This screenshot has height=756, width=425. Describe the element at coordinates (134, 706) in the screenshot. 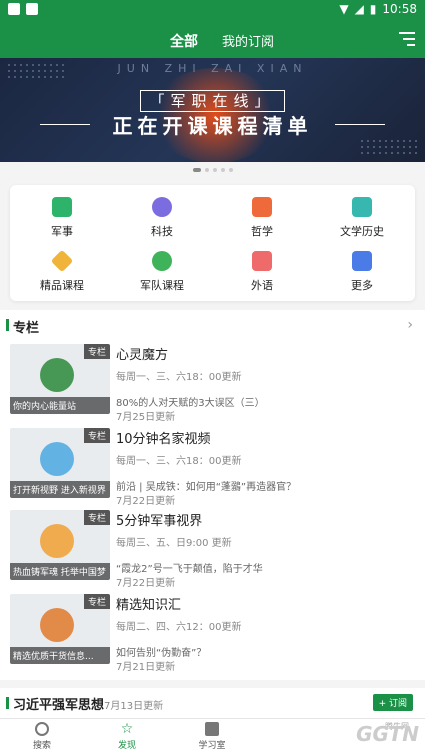

I see `section2-date: 7月13日更新` at that location.